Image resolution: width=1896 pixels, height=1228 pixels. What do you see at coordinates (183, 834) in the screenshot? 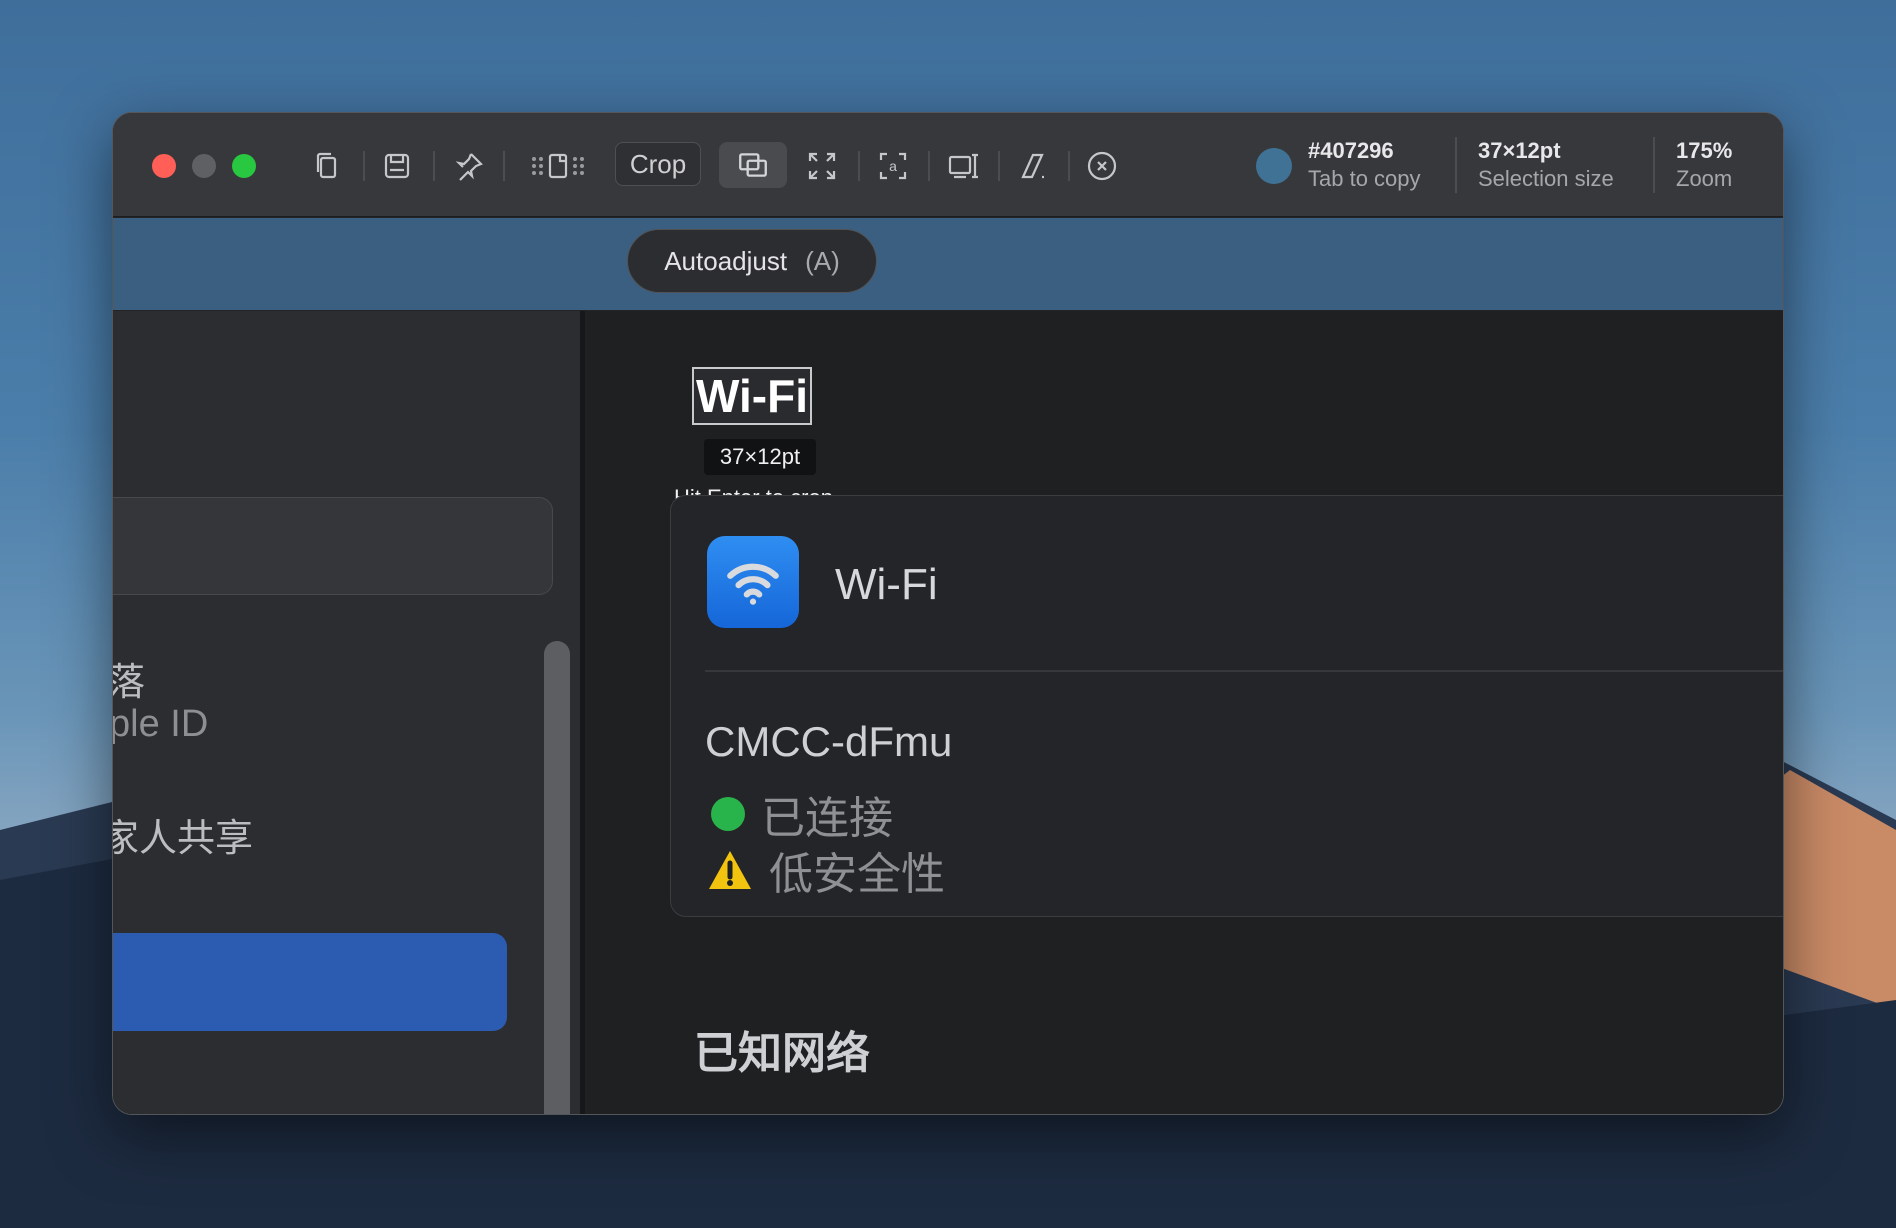
I see `sidebar-item-family-sharing: 家人共享` at bounding box center [183, 834].